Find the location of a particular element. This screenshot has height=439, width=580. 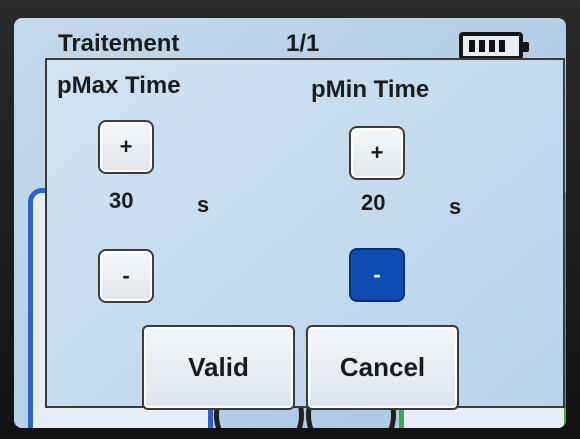

pmax-decrease-button: - is located at coordinates (126, 276).